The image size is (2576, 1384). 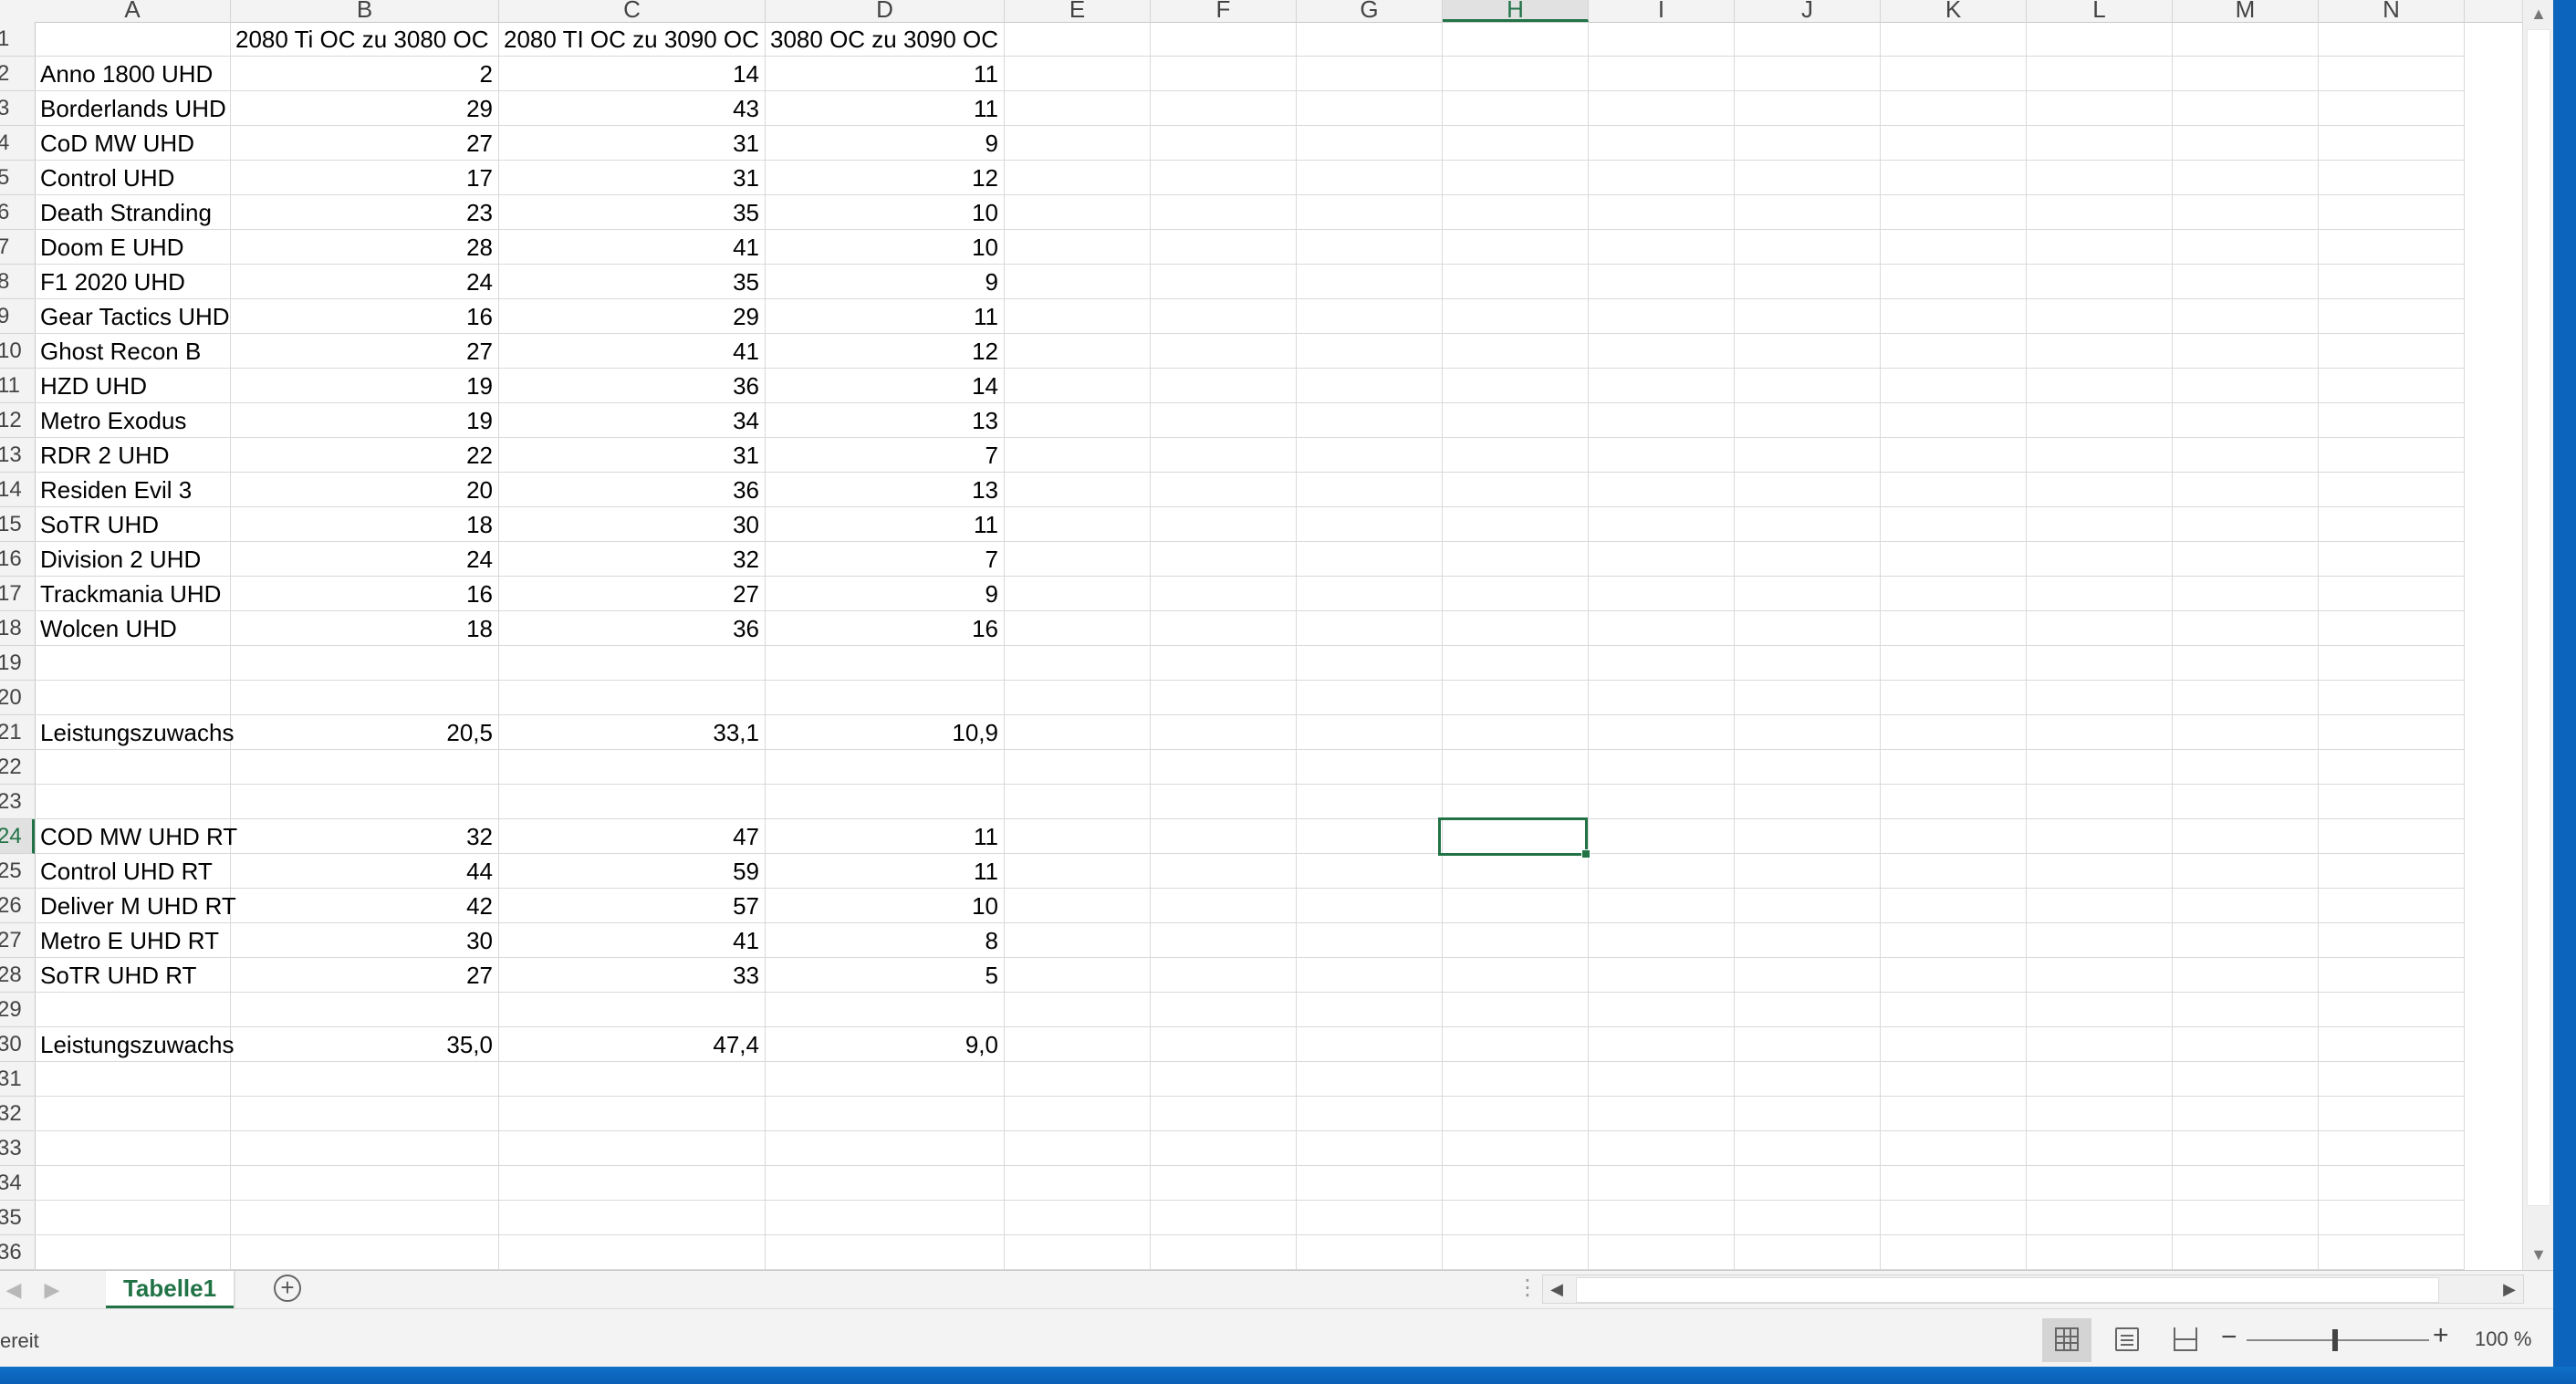 What do you see at coordinates (133, 698) in the screenshot?
I see `cell-a20` at bounding box center [133, 698].